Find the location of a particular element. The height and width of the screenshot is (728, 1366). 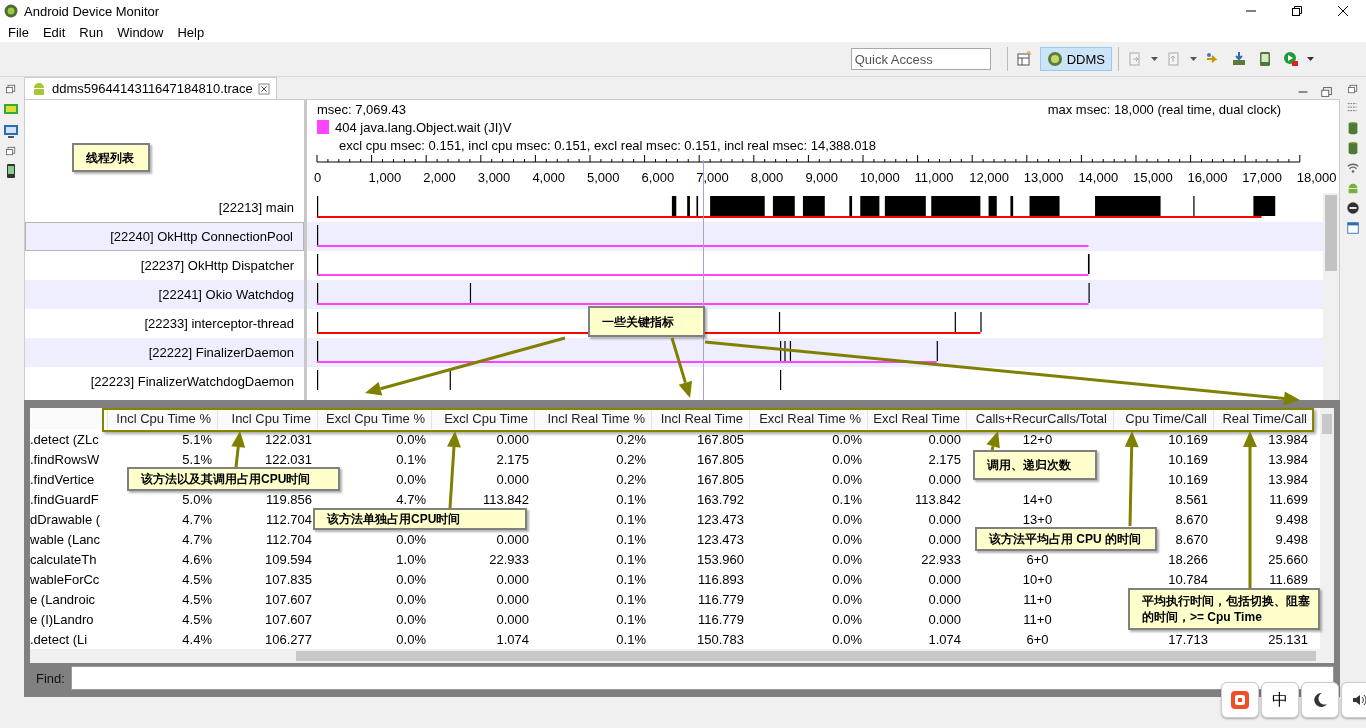

menu-item: Help is located at coordinates (191, 32).